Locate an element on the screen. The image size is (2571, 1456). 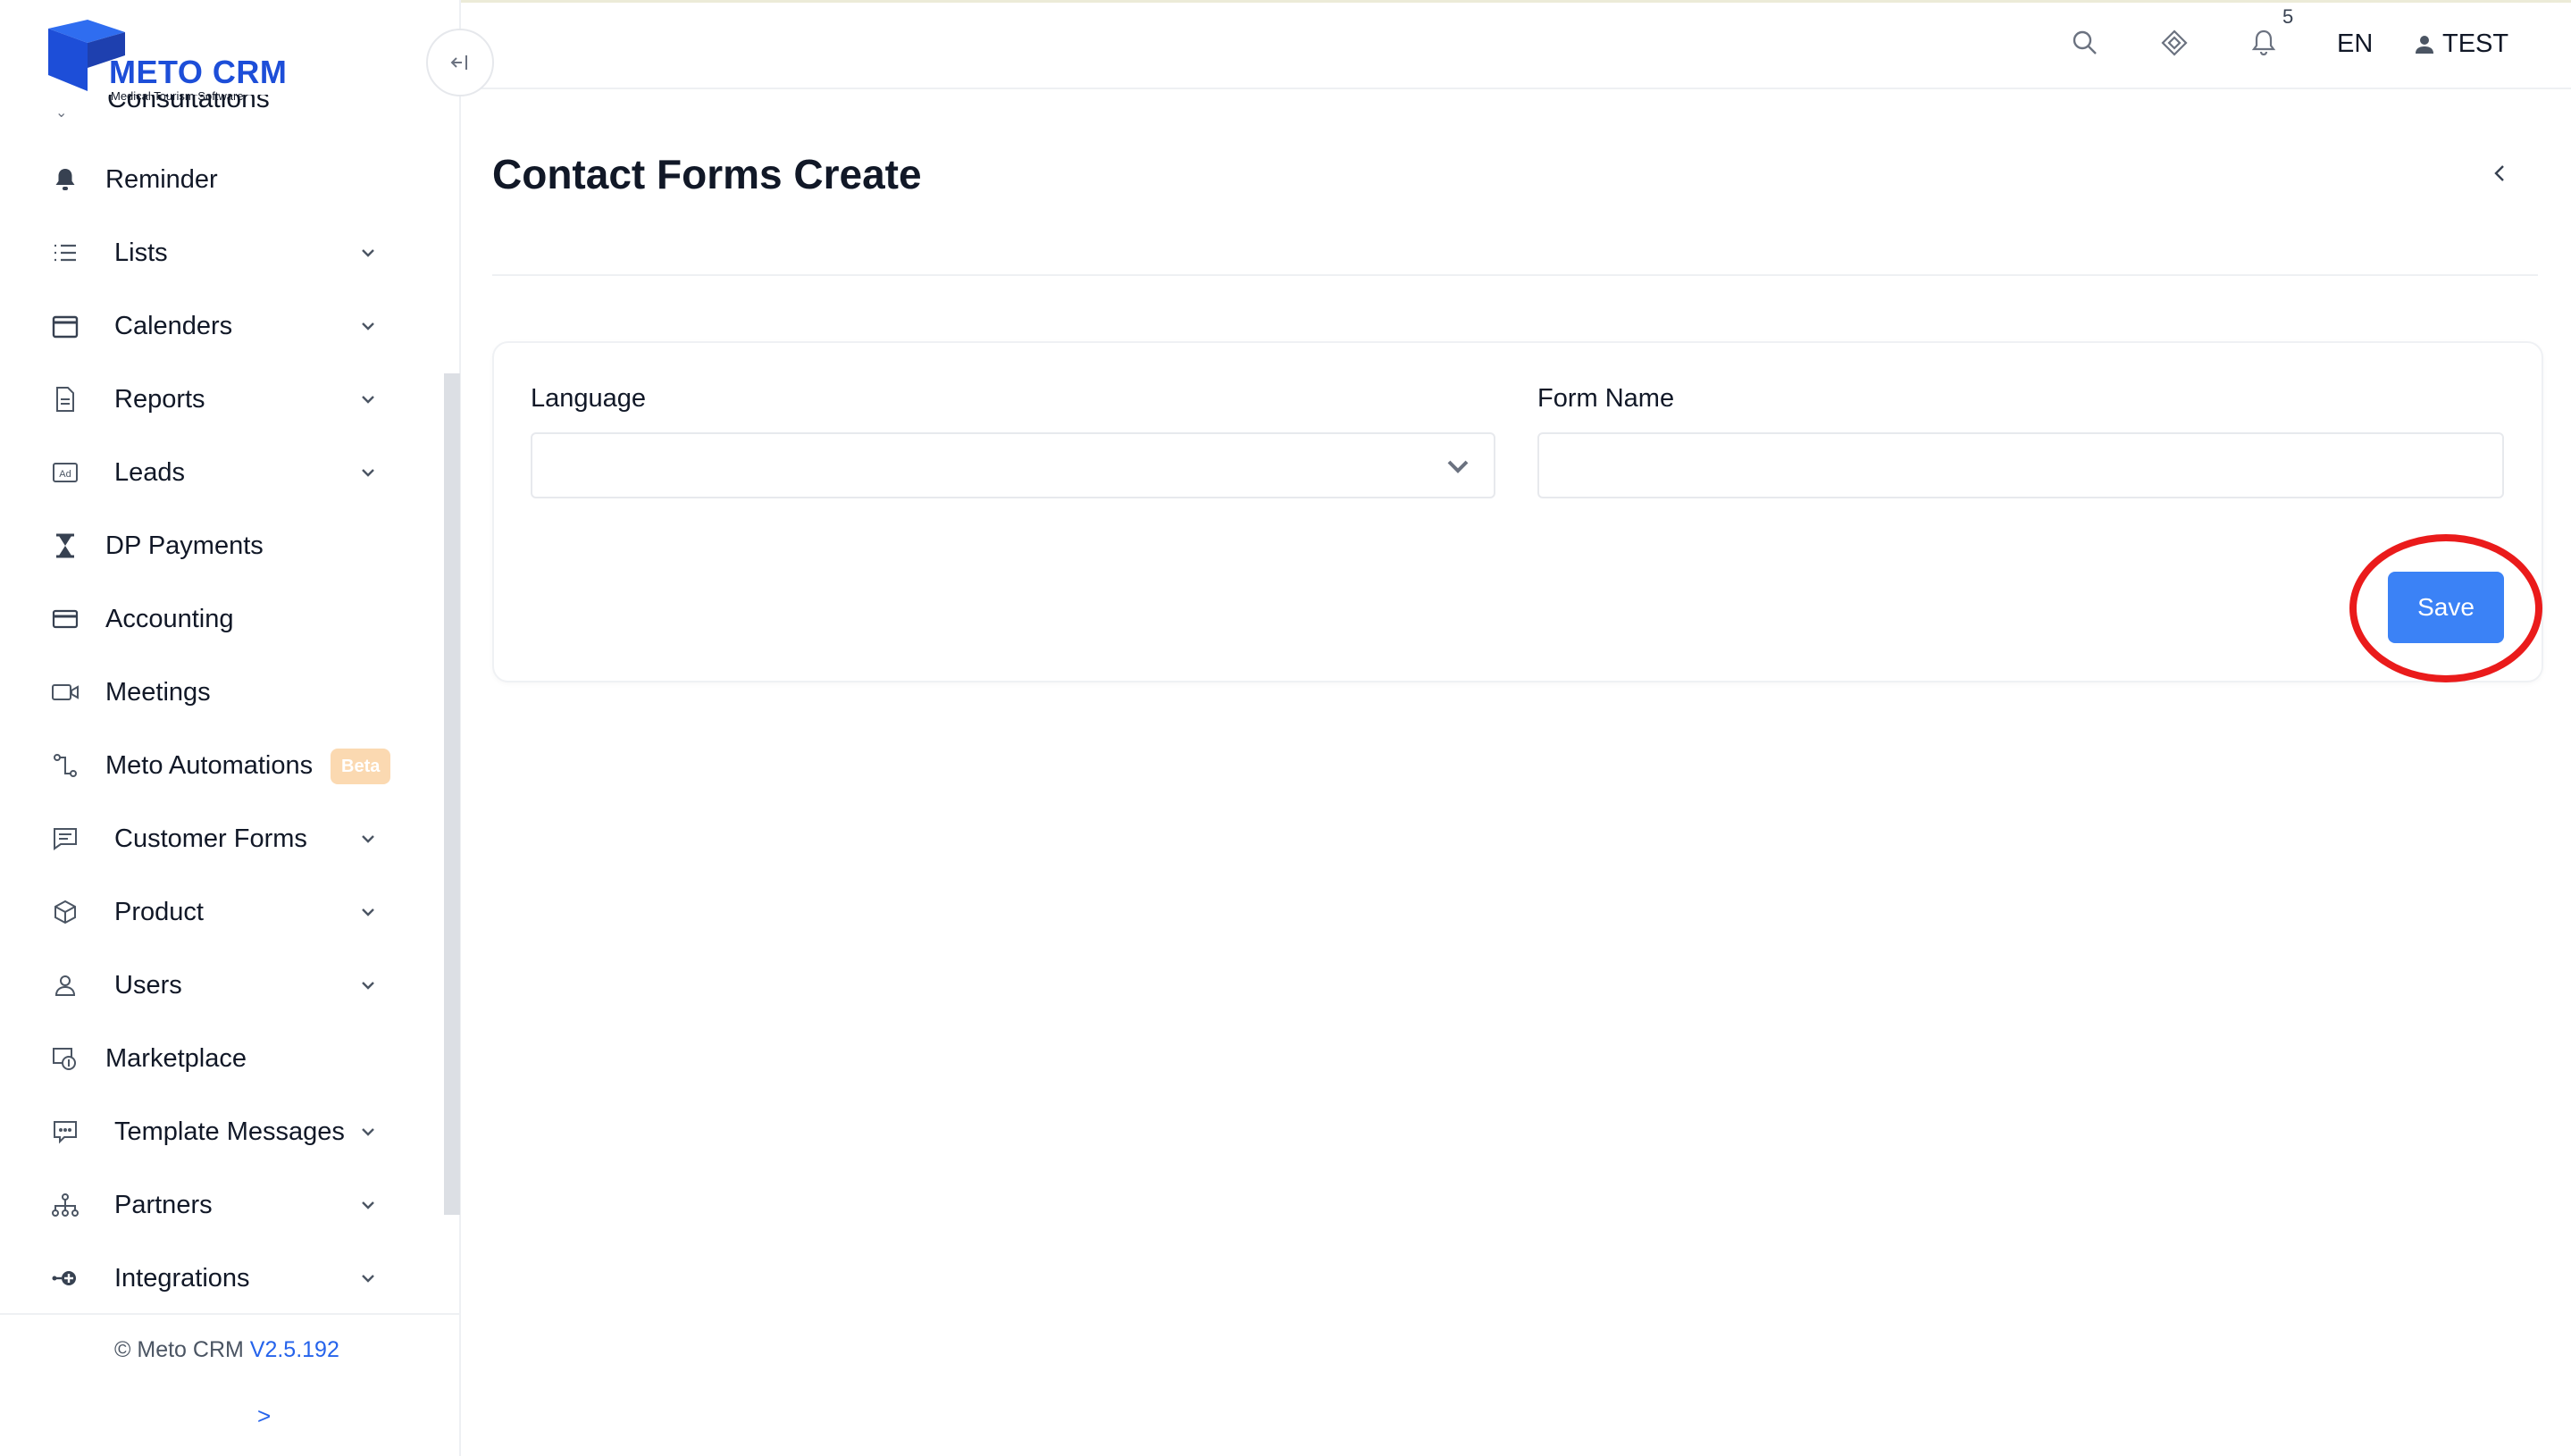
logo: METO CRM Medical Tourism Software is located at coordinates (179, 60).